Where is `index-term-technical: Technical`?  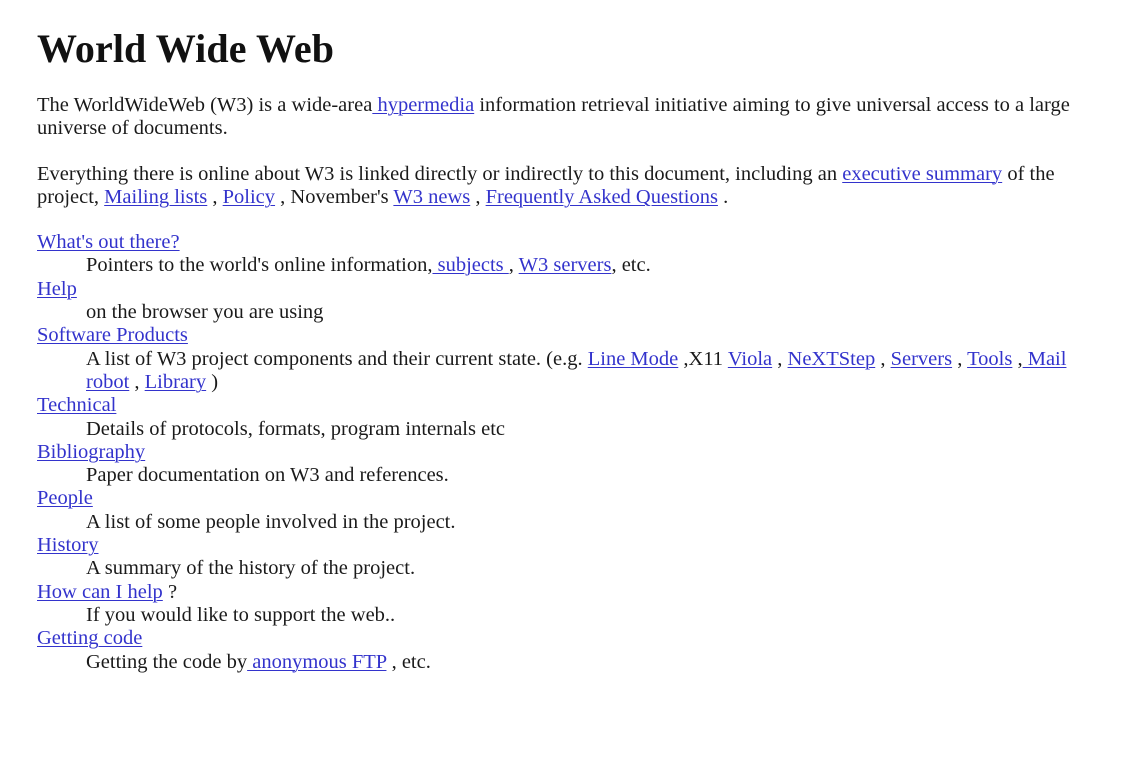 index-term-technical: Technical is located at coordinates (557, 405).